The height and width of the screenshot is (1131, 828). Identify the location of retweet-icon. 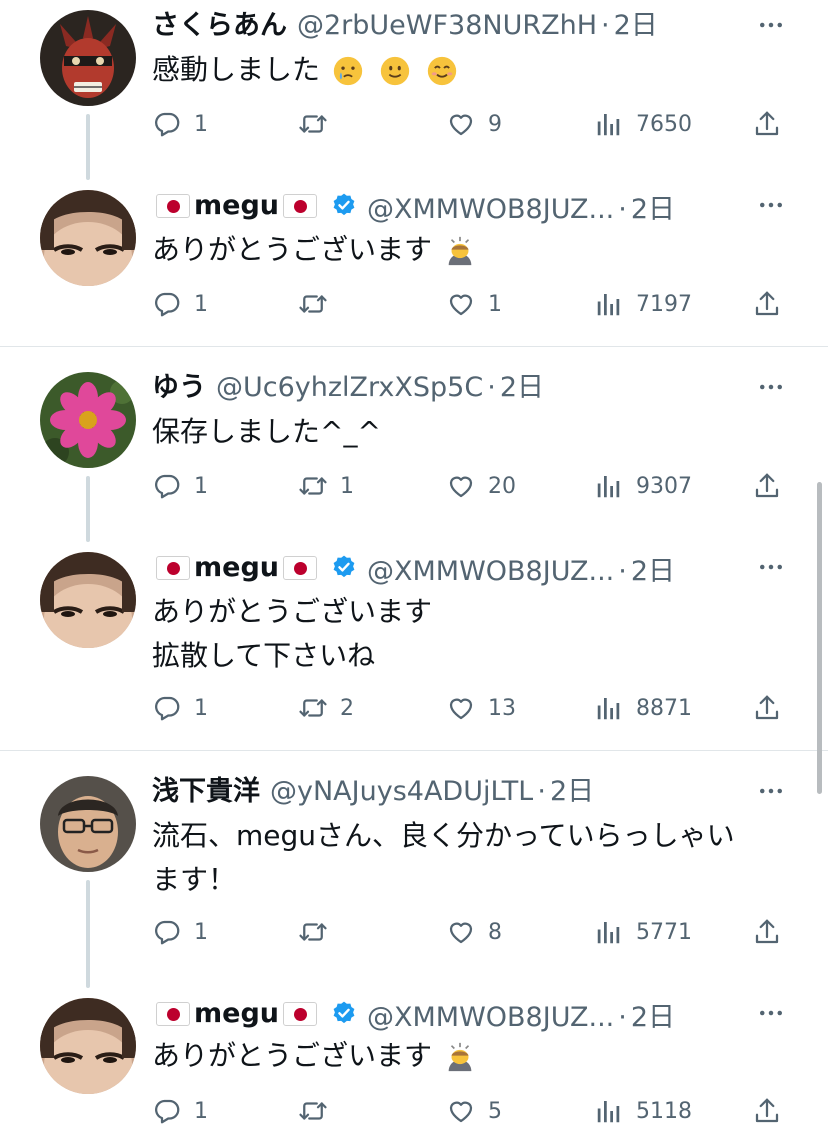
(313, 932).